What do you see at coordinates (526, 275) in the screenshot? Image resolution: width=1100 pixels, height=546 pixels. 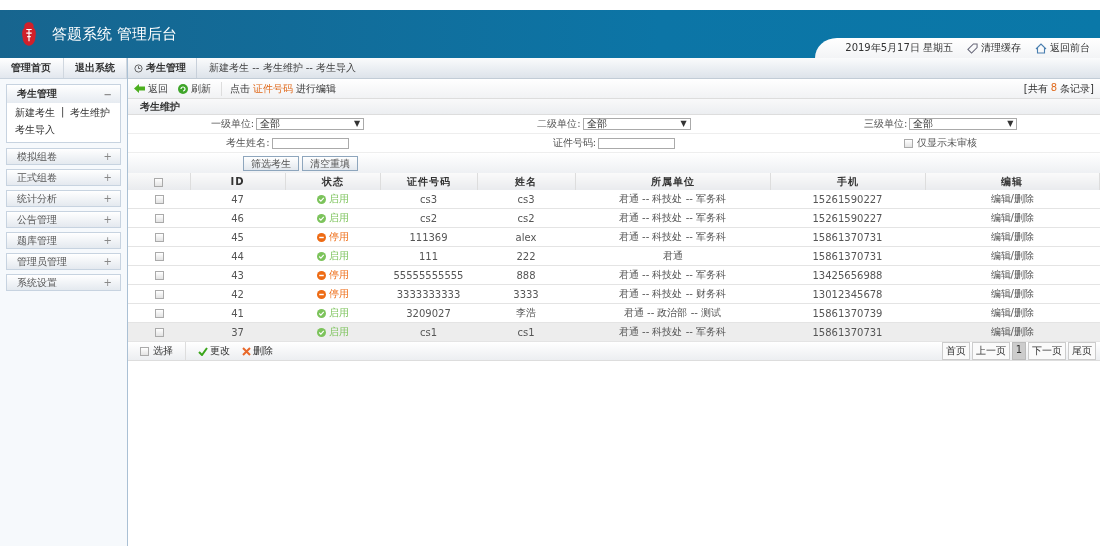 I see `table-cell: 888` at bounding box center [526, 275].